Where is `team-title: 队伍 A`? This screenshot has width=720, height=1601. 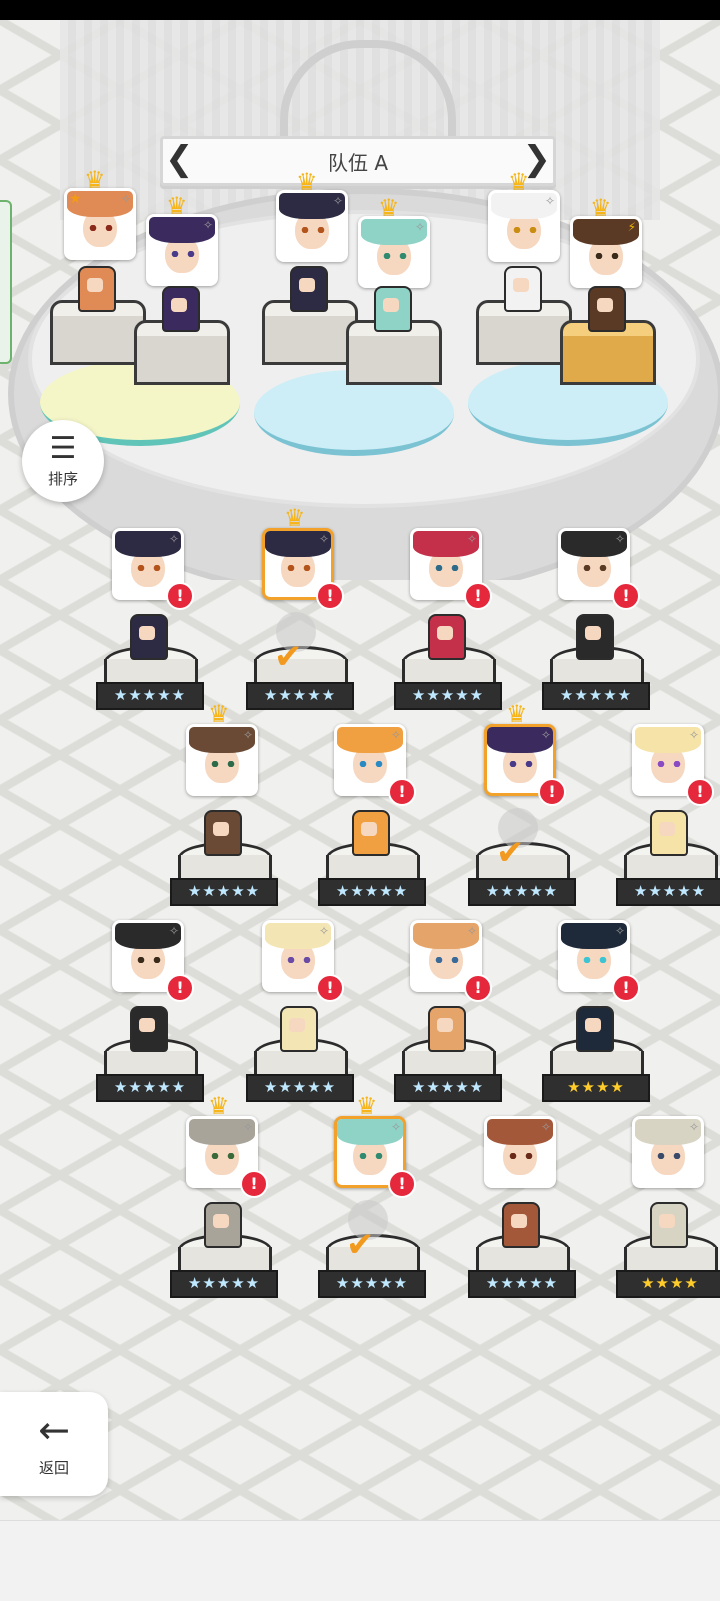
team-title: 队伍 A is located at coordinates (358, 162).